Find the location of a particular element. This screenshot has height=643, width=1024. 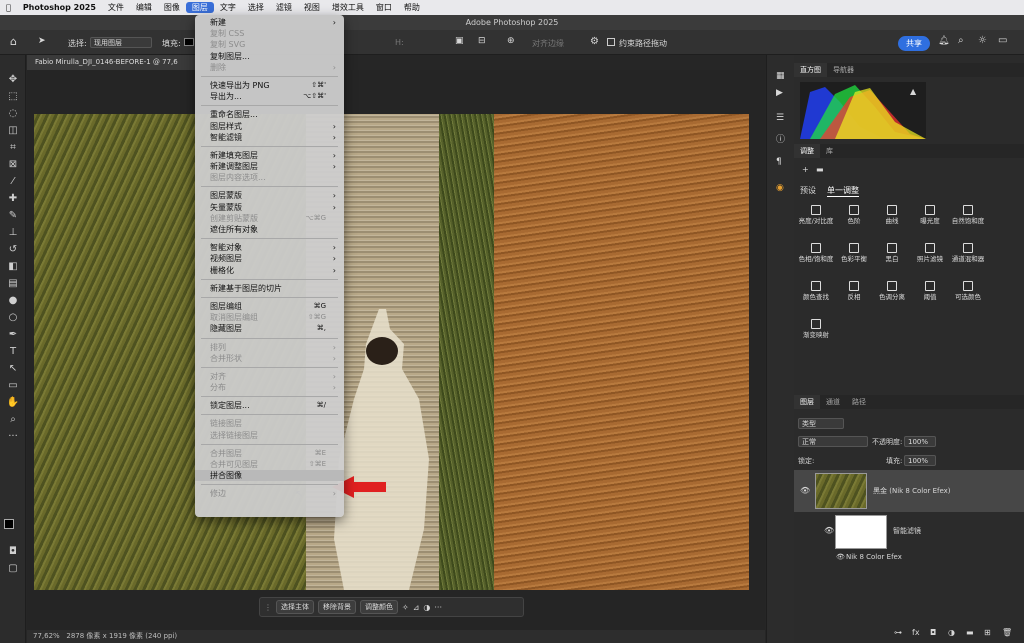

hand-tool-icon: ✋ is located at coordinates (13, 403).